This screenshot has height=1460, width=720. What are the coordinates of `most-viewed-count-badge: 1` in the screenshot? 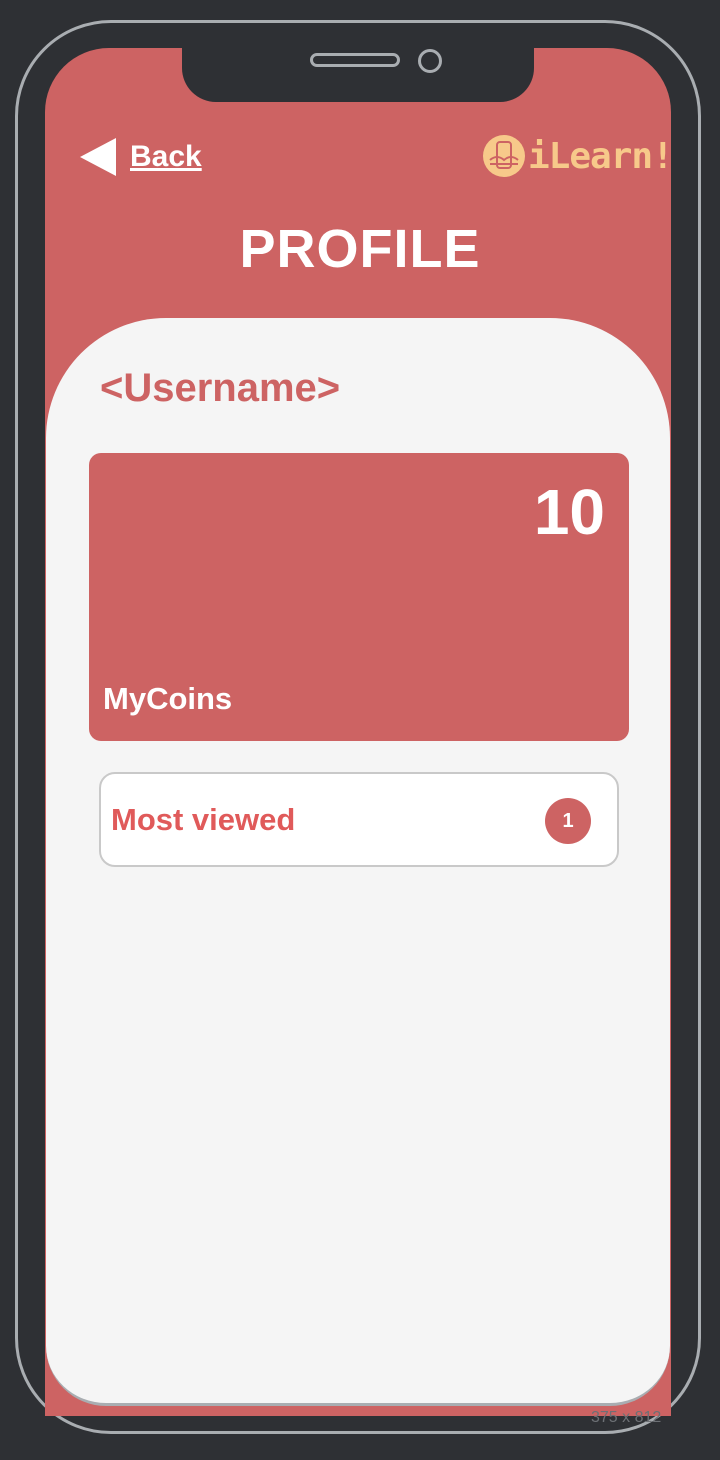 It's located at (568, 821).